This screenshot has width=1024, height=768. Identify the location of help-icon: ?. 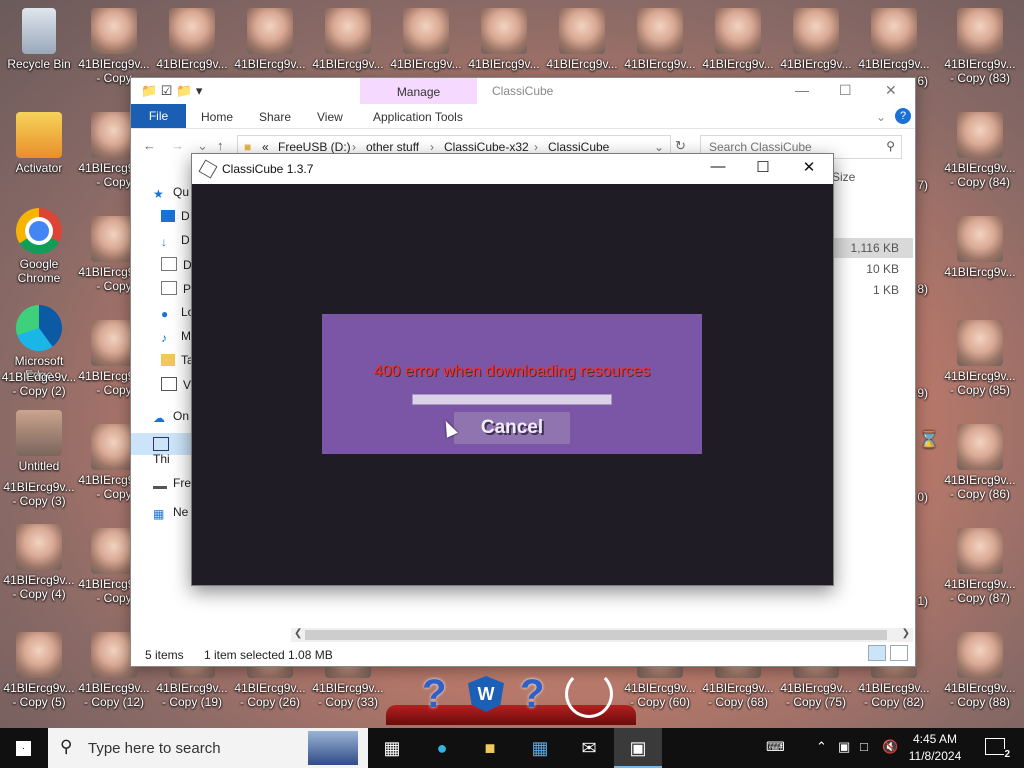
(903, 116).